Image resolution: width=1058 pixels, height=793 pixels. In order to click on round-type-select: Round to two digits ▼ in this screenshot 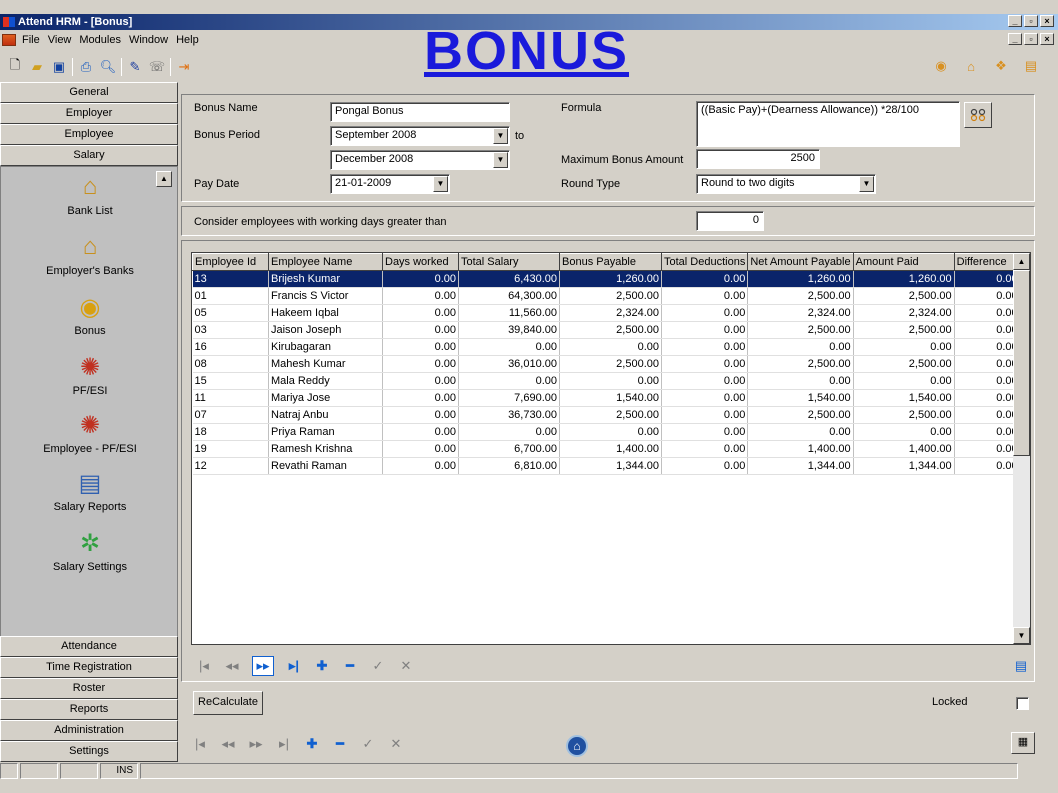, I will do `click(786, 184)`.